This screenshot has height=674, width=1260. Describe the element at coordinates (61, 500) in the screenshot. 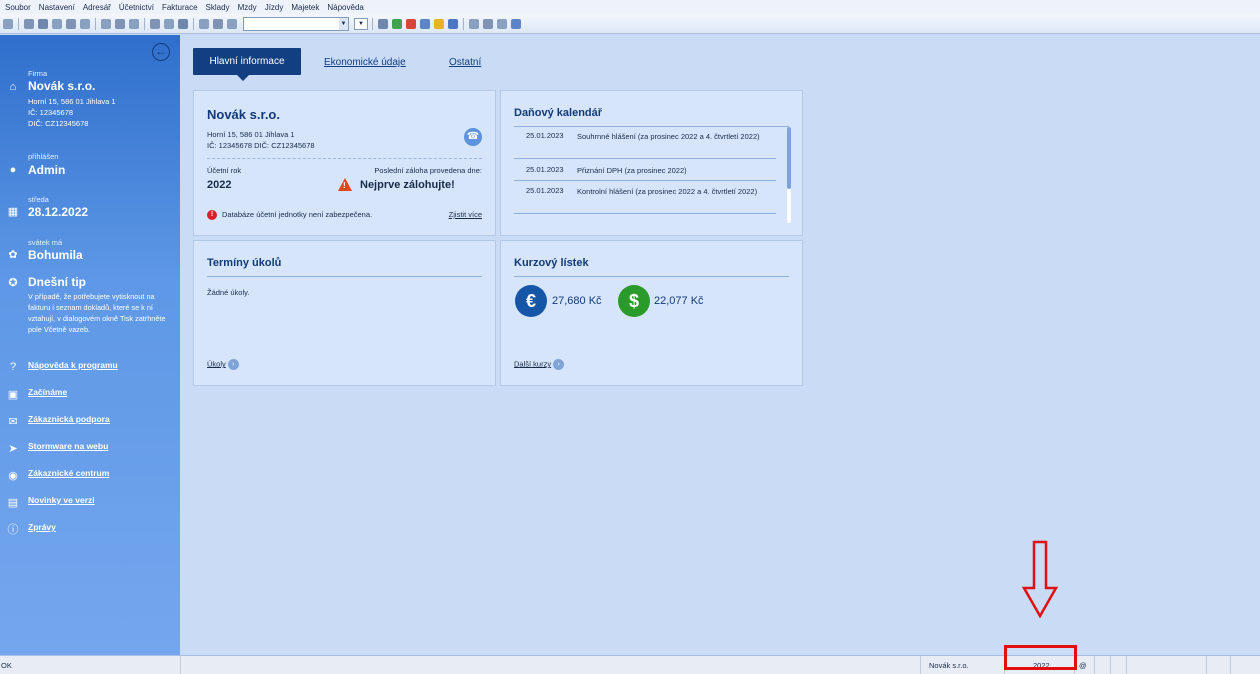

I see `news-link: Novinky ve verzi` at that location.